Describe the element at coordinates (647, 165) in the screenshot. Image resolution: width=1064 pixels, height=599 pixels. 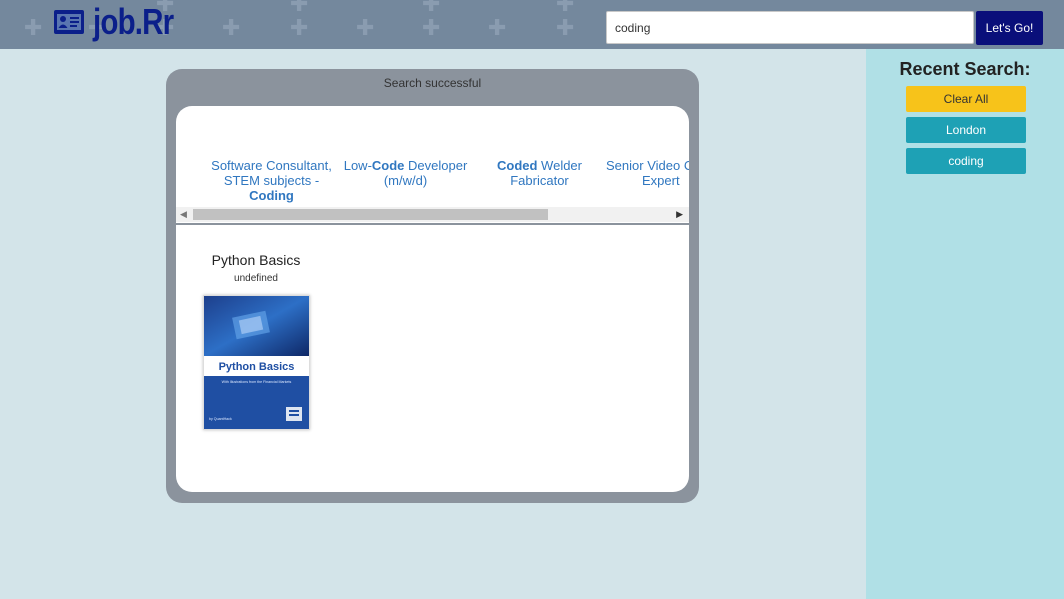
I see `job-title-text: Senior Video C` at that location.